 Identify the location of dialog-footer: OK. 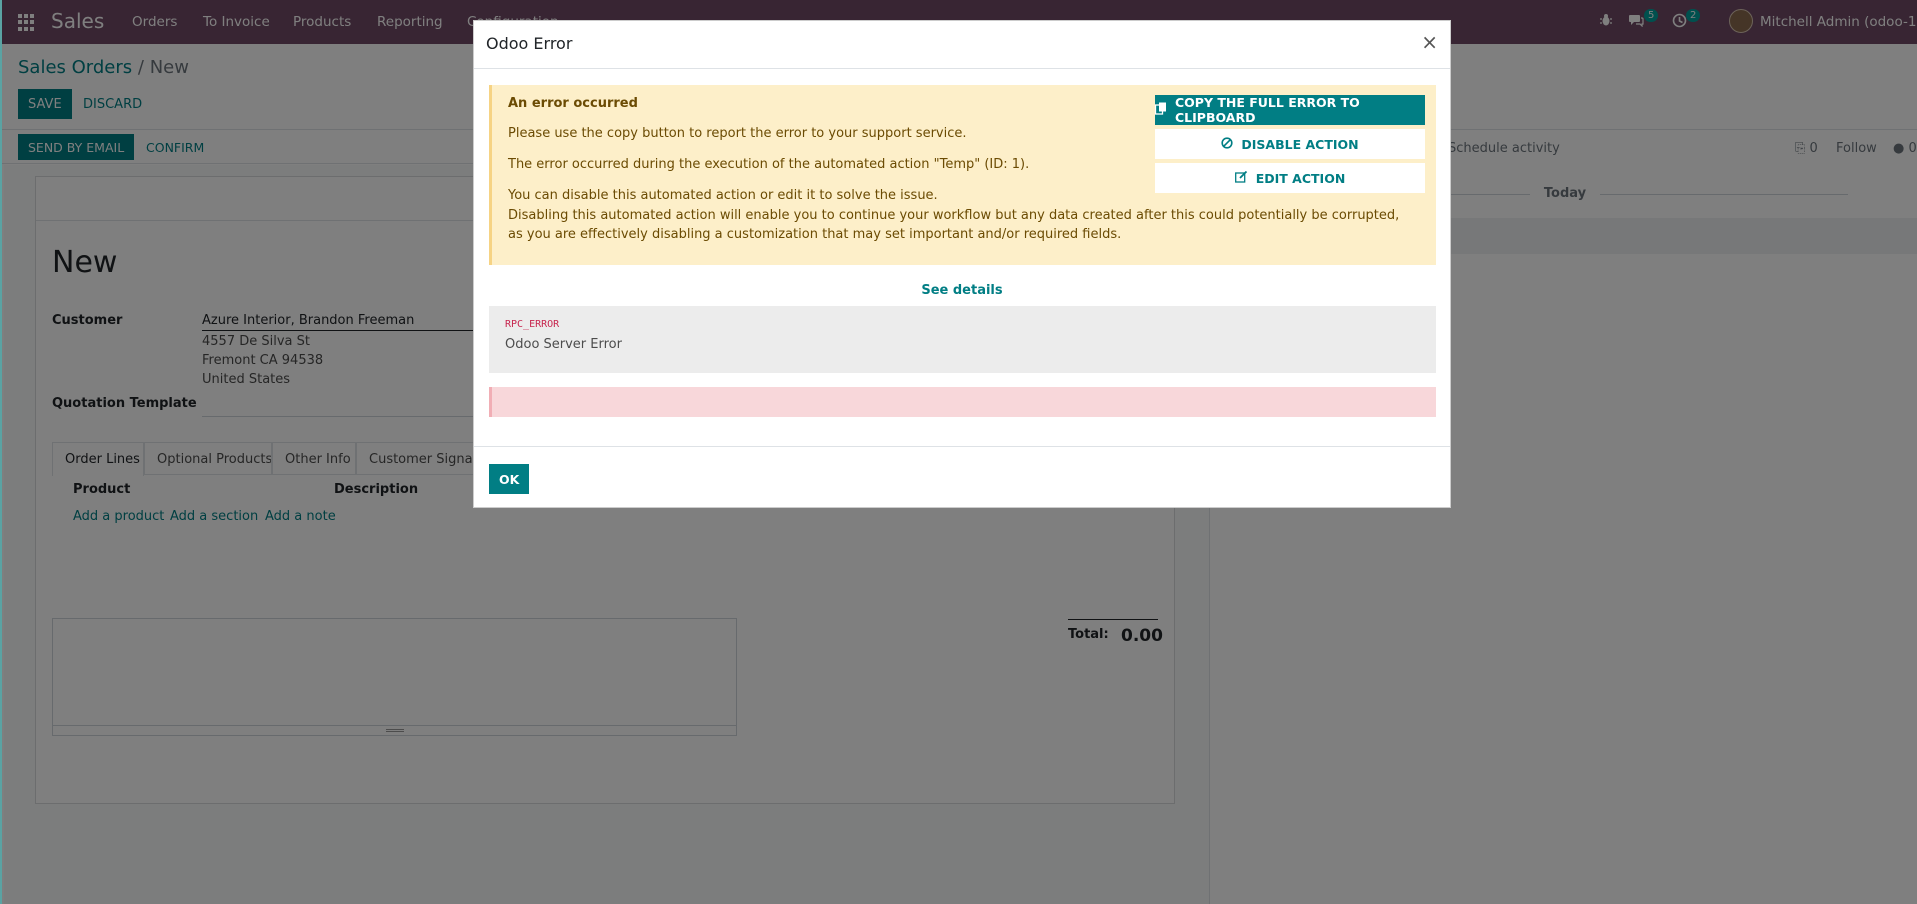
(962, 477).